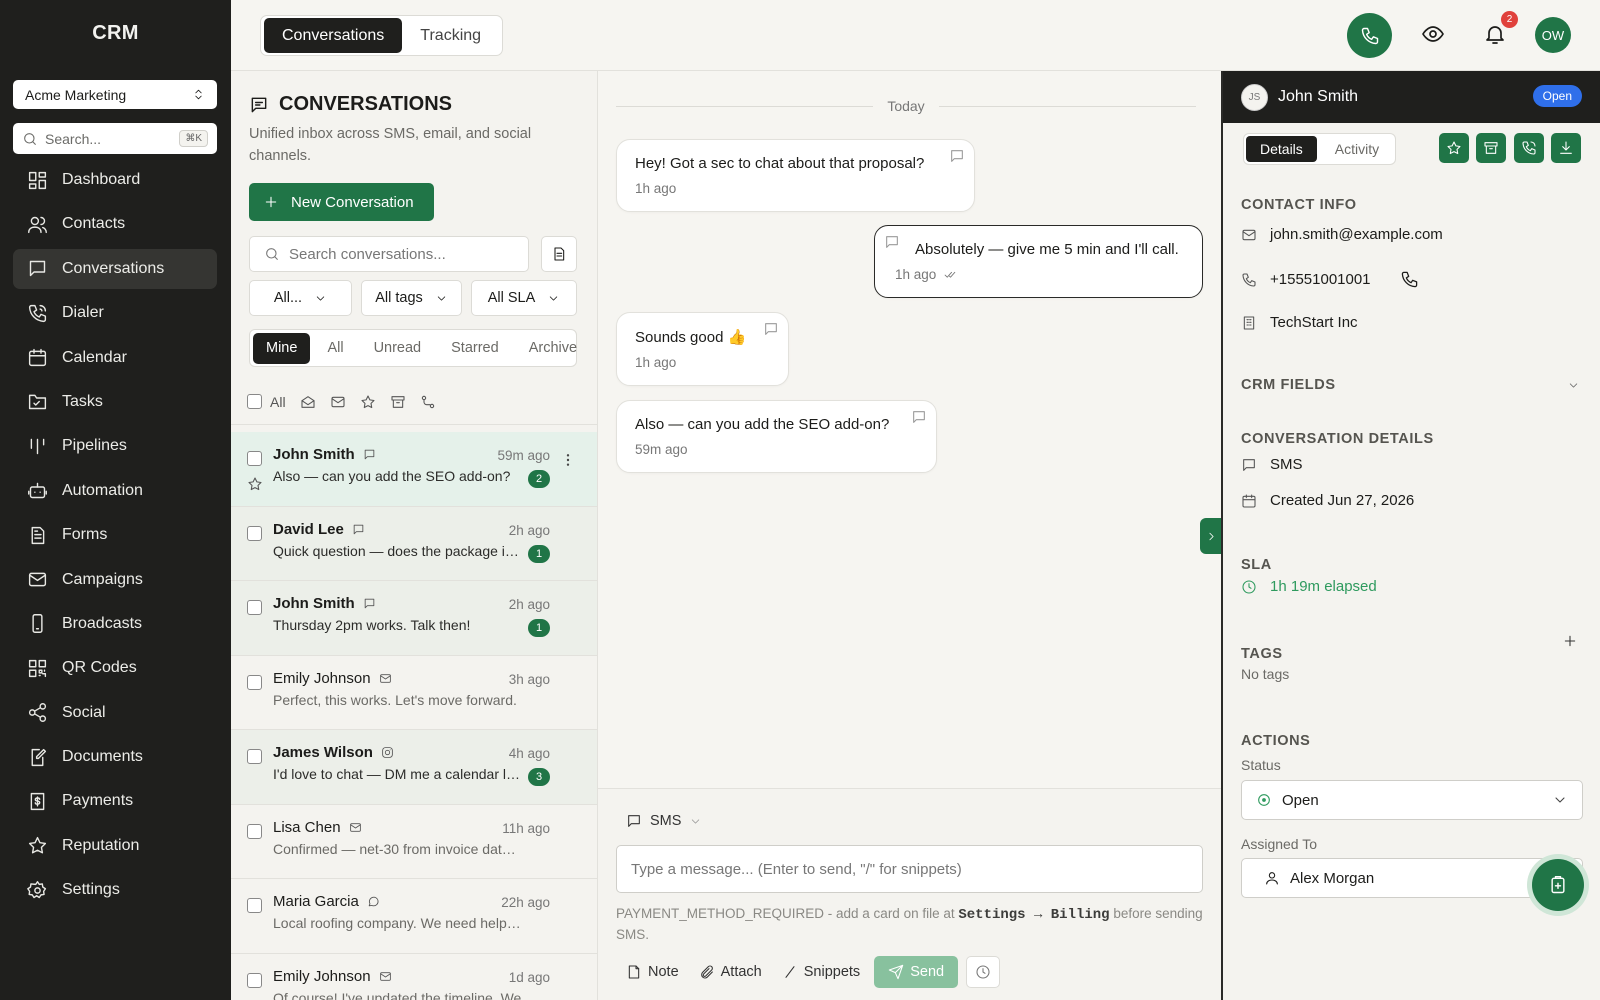 This screenshot has width=1600, height=1000. Describe the element at coordinates (821, 972) in the screenshot. I see `snippets-button: Snippets` at that location.